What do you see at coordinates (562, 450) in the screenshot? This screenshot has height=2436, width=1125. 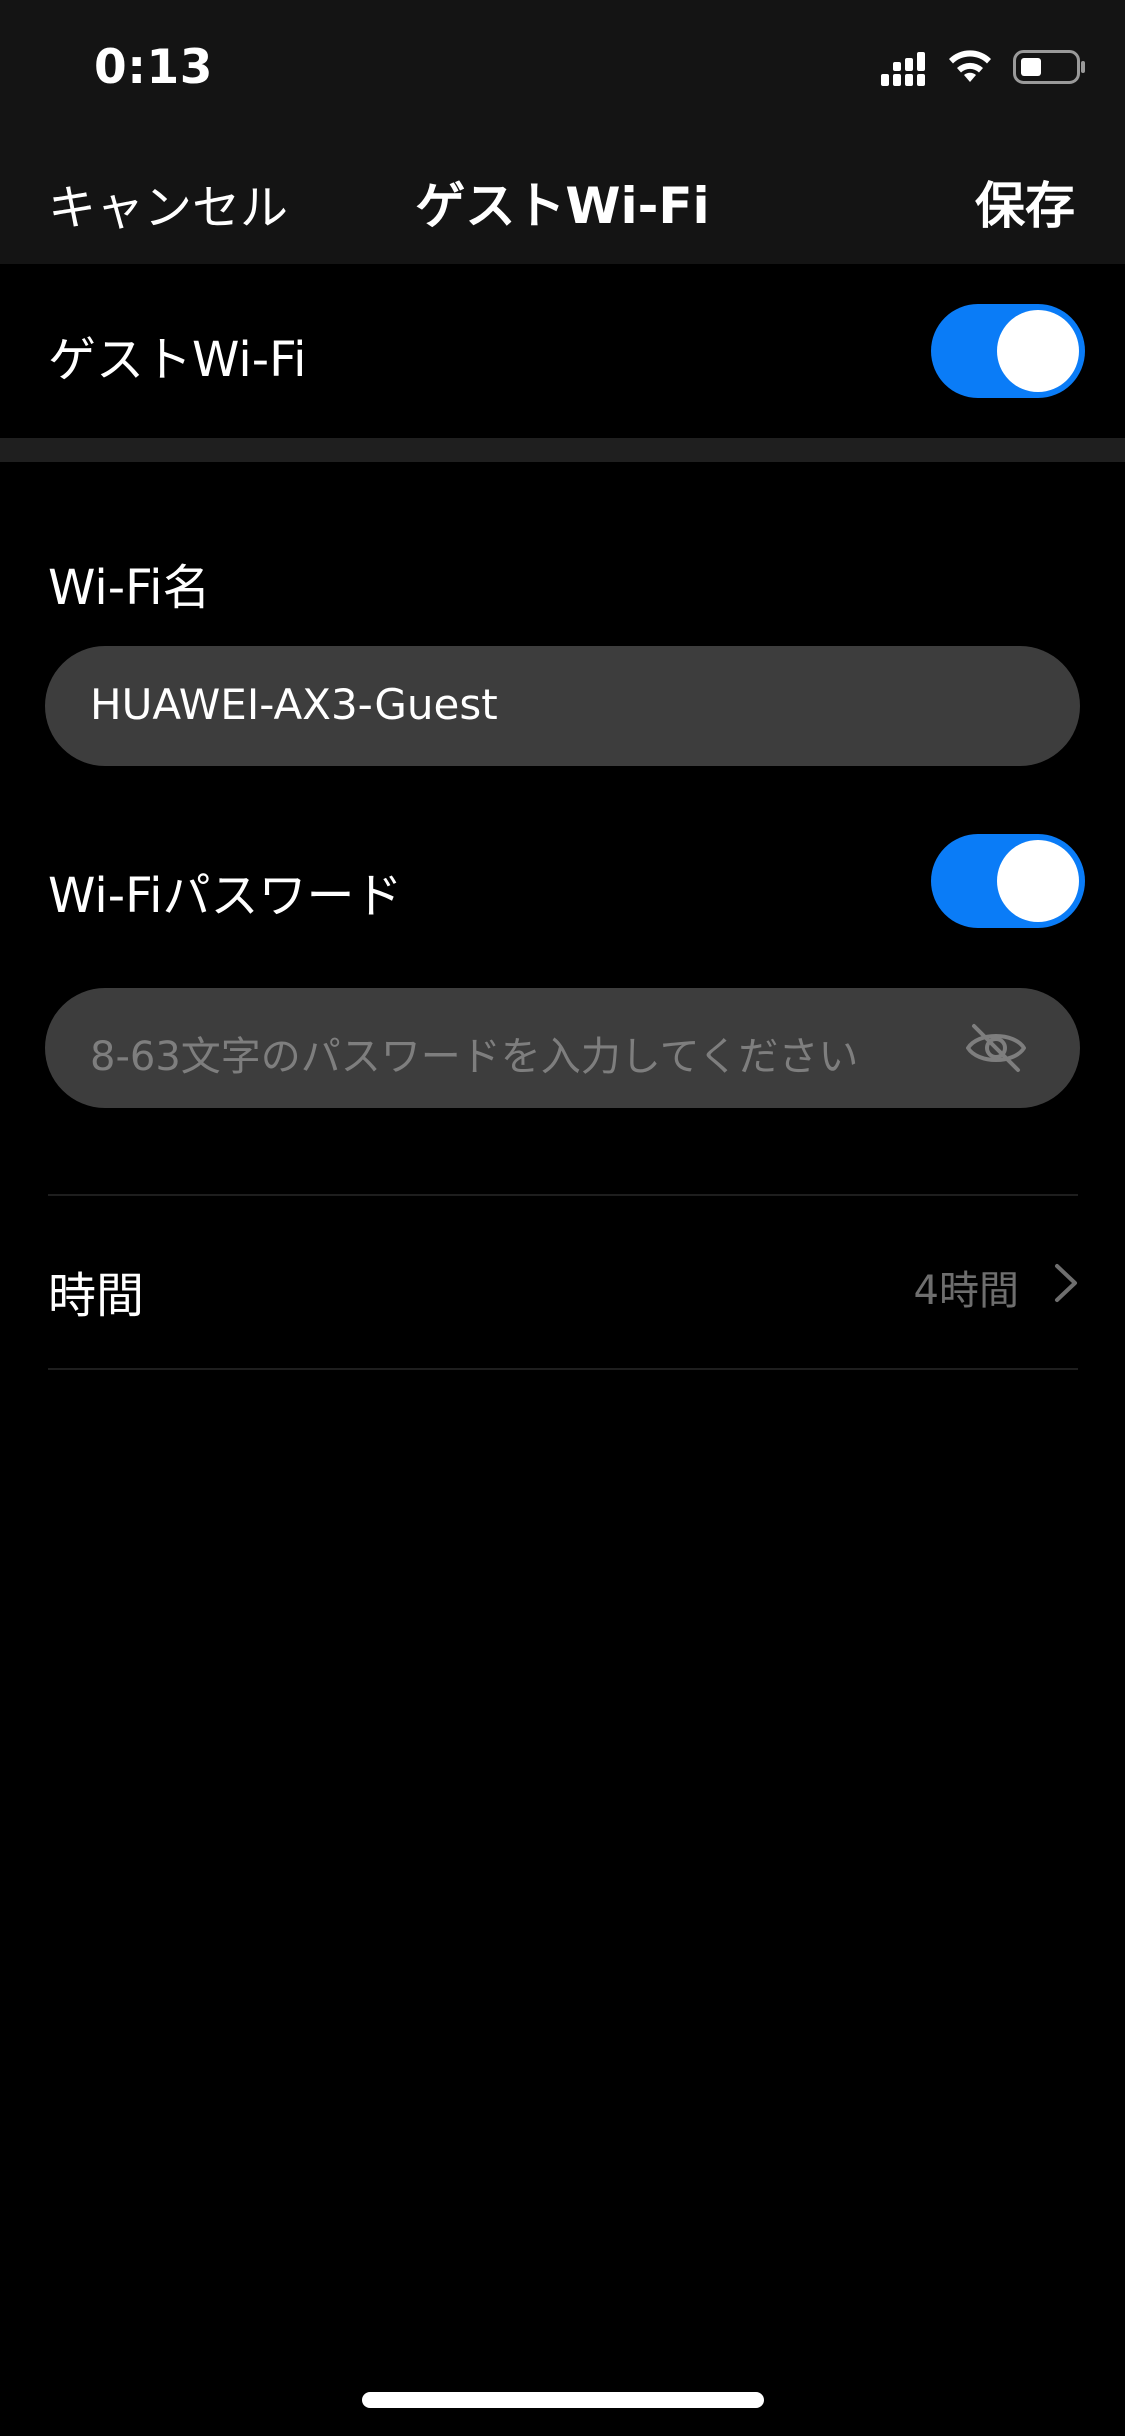 I see `section-divider` at bounding box center [562, 450].